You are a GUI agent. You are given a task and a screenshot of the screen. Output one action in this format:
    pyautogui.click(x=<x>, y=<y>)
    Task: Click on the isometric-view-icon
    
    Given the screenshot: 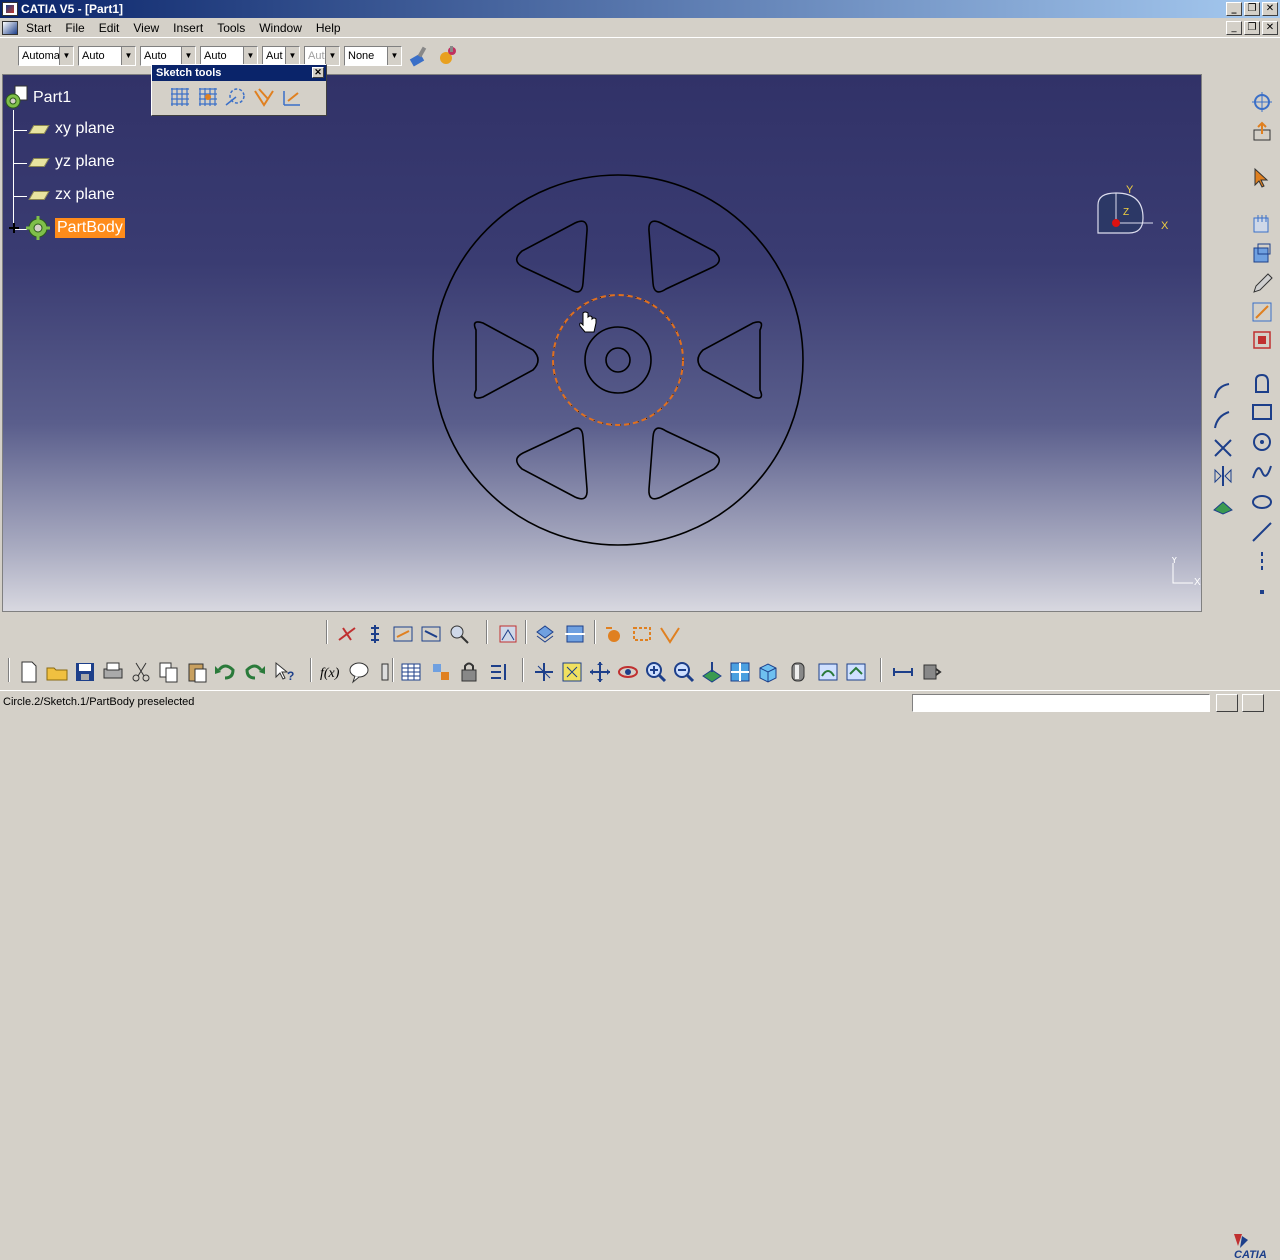 What is the action you would take?
    pyautogui.click(x=768, y=672)
    